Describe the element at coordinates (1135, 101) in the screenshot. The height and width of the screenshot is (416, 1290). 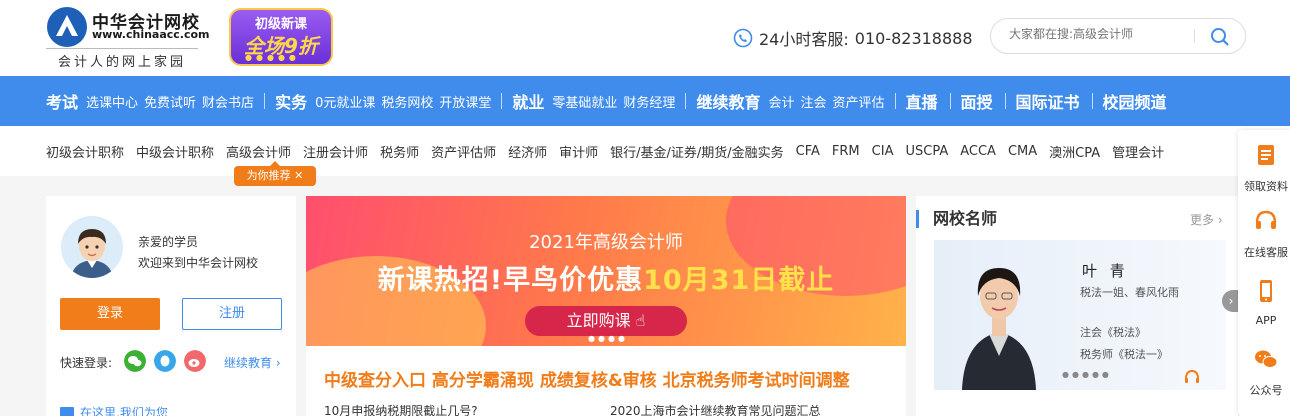
I see `nav-group-campus: 校园频道` at that location.